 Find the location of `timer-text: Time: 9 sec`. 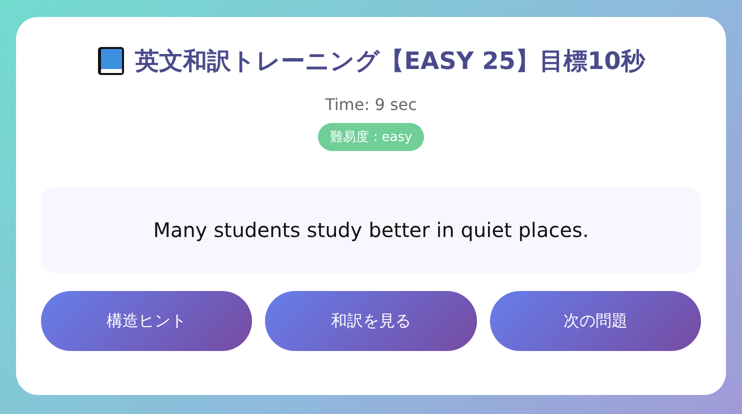

timer-text: Time: 9 sec is located at coordinates (371, 104).